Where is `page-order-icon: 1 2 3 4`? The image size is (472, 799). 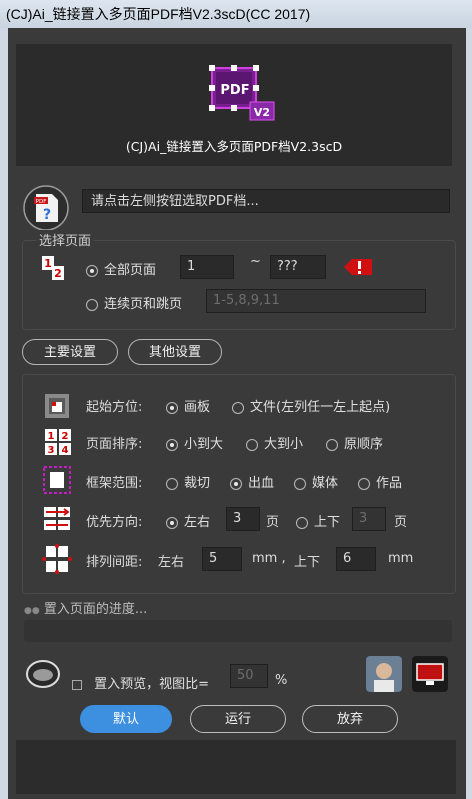 page-order-icon: 1 2 3 4 is located at coordinates (58, 442).